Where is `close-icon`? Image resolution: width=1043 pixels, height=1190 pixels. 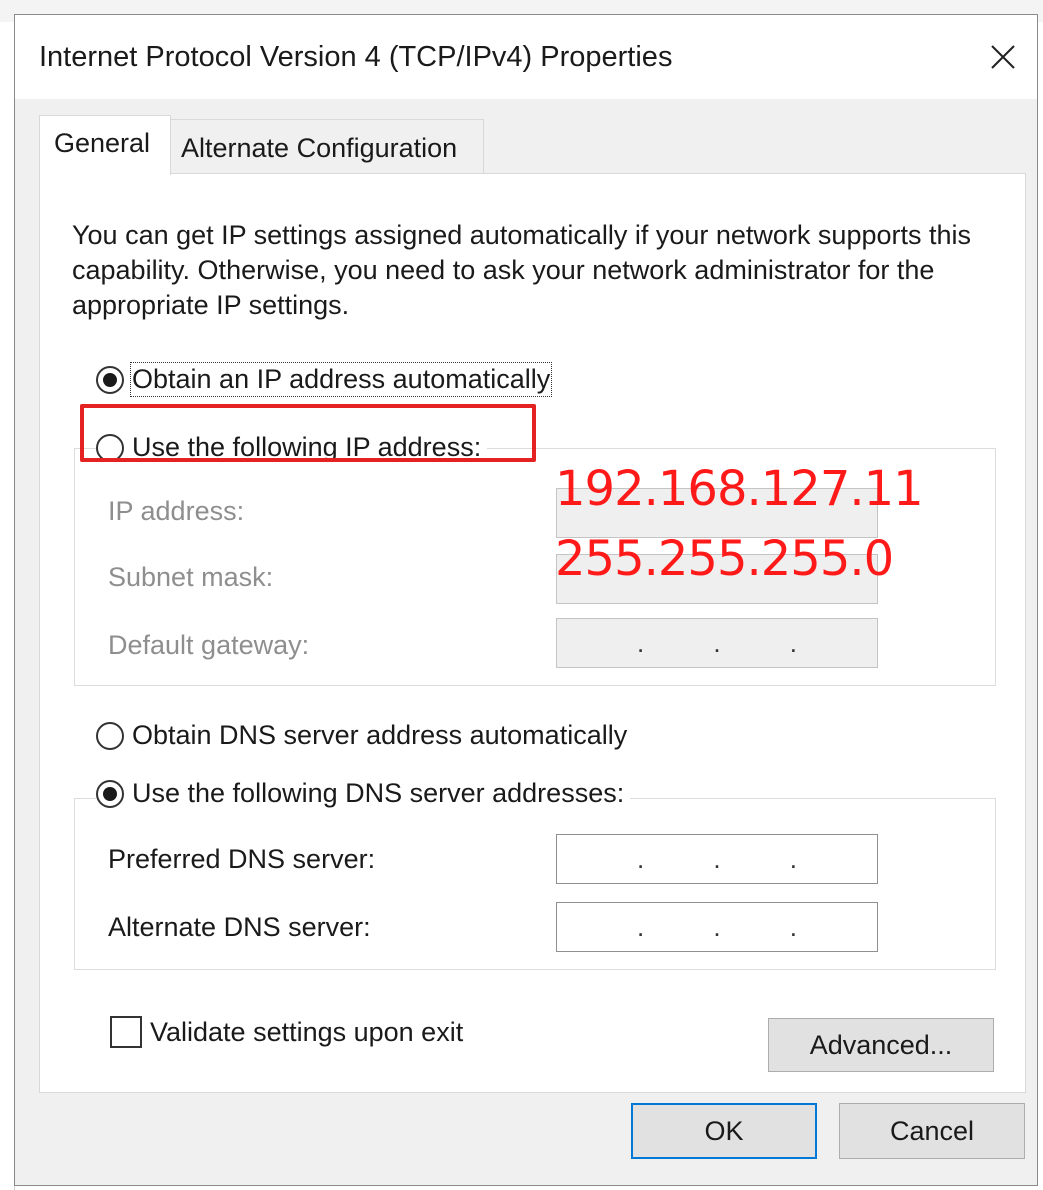
close-icon is located at coordinates (1003, 57).